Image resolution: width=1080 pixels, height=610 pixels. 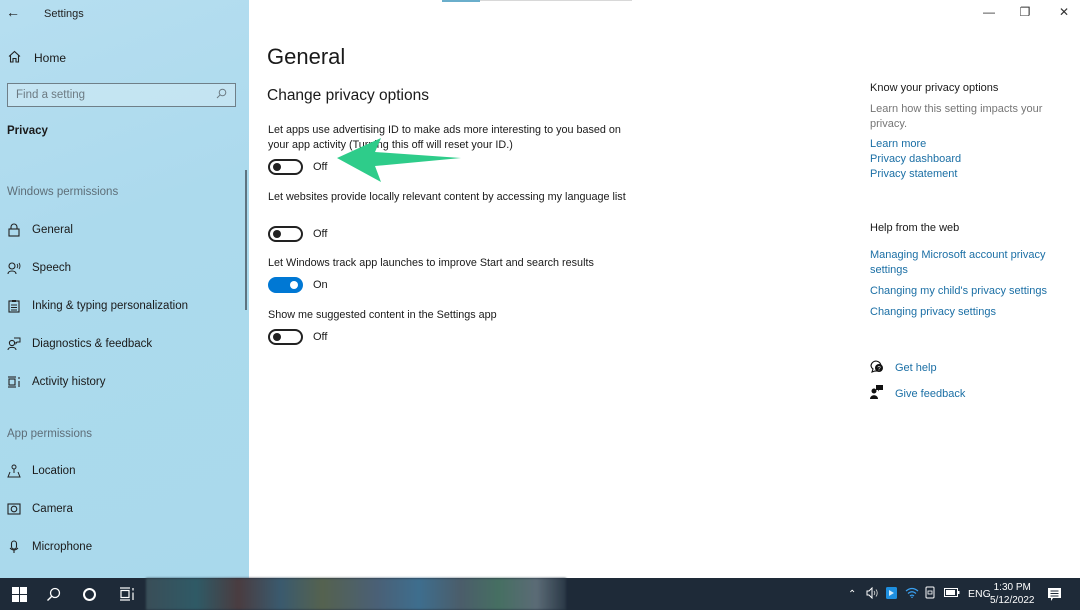 I want to click on clock-date: 5/12/2022, so click(x=1012, y=600).